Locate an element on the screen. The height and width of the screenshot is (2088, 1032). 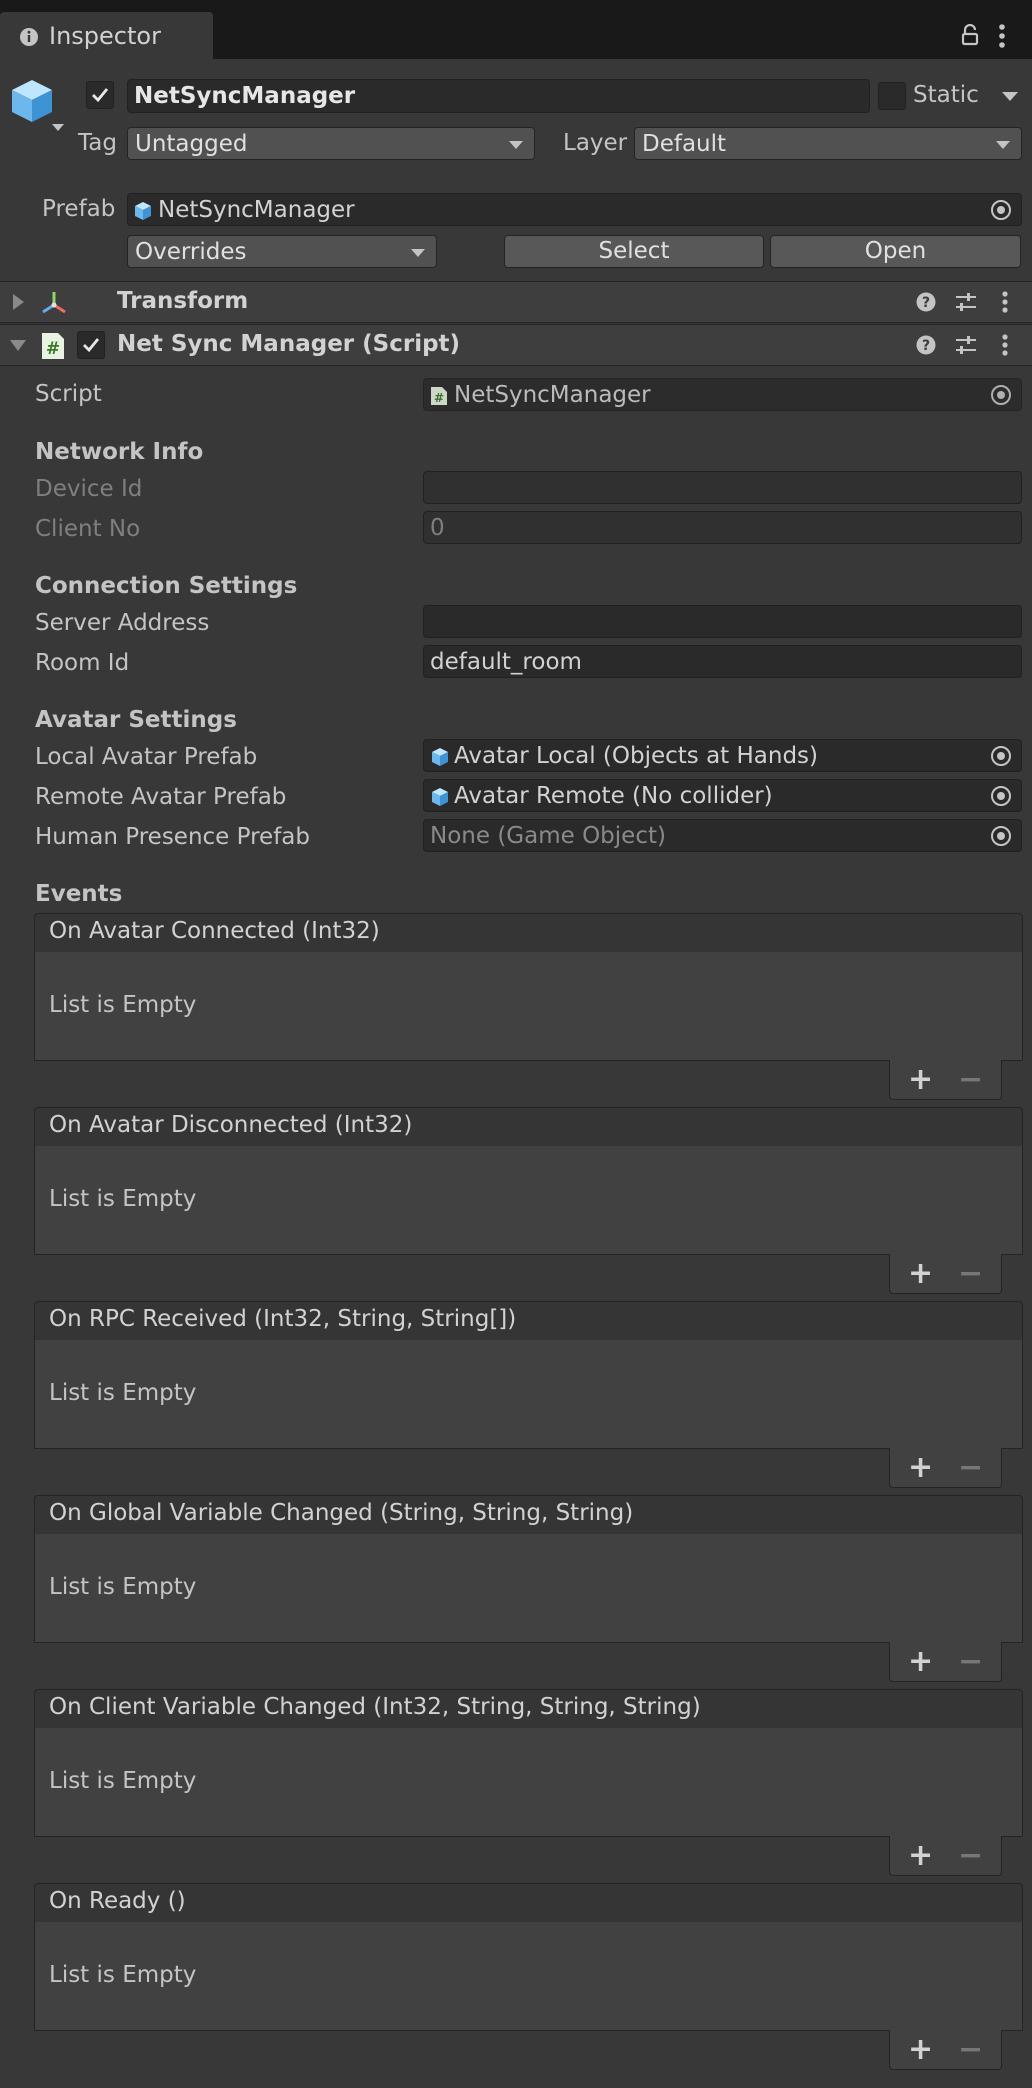
event-header: On Avatar Disconnected (Int32) is located at coordinates (528, 1127).